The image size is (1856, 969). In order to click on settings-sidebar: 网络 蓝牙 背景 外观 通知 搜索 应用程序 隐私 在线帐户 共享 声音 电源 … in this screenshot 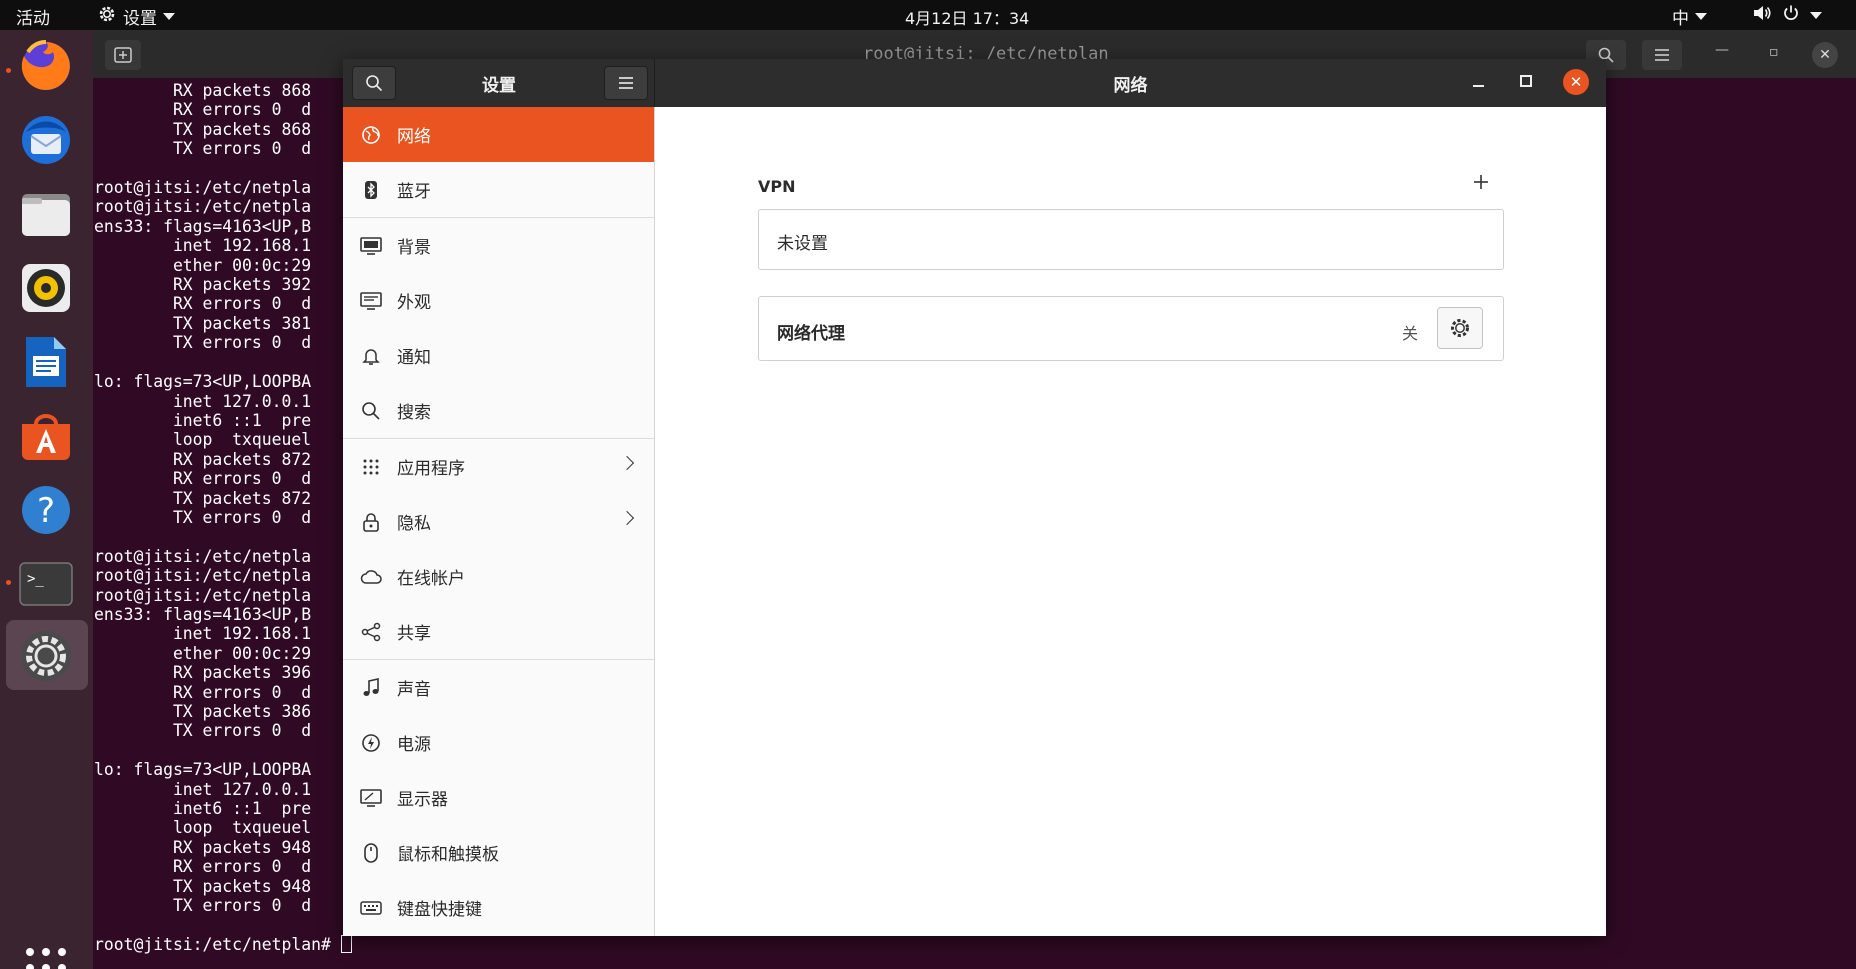, I will do `click(499, 521)`.